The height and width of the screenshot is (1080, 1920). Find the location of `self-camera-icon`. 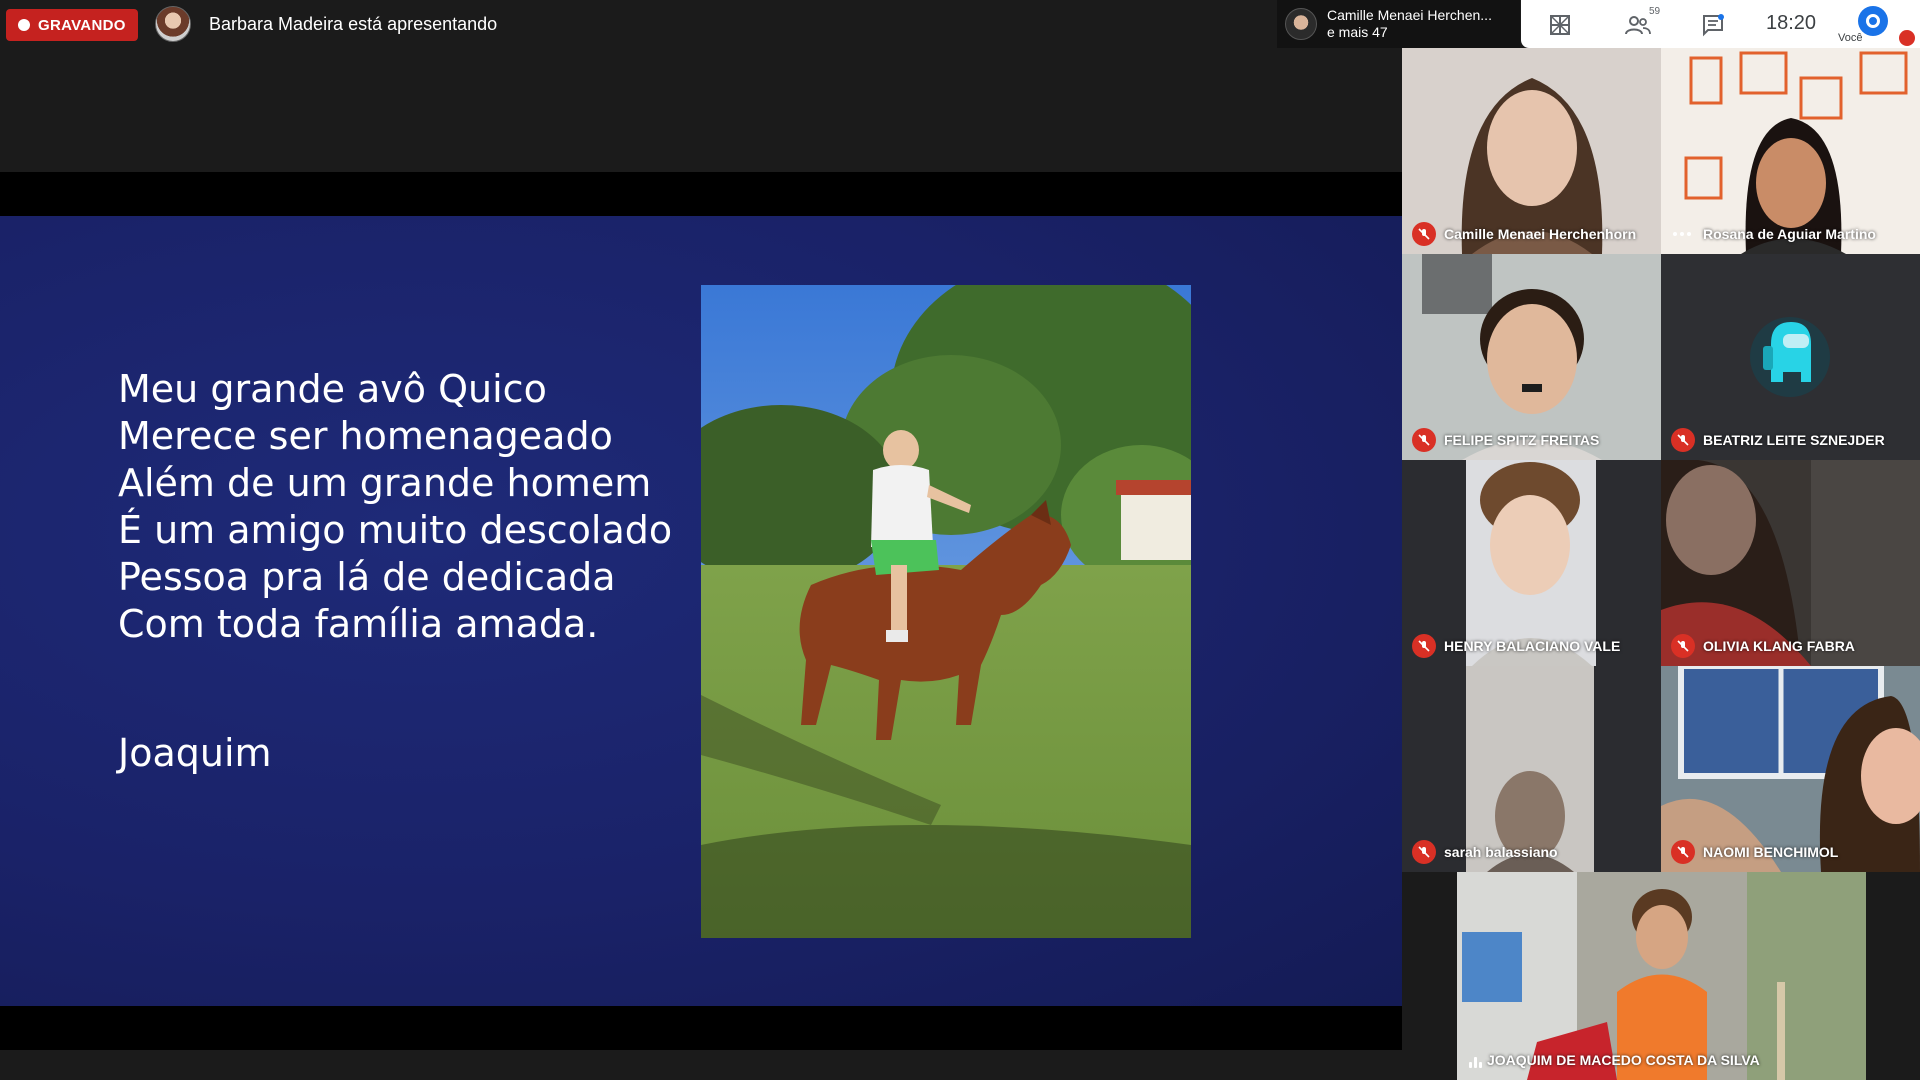

self-camera-icon is located at coordinates (1873, 21).